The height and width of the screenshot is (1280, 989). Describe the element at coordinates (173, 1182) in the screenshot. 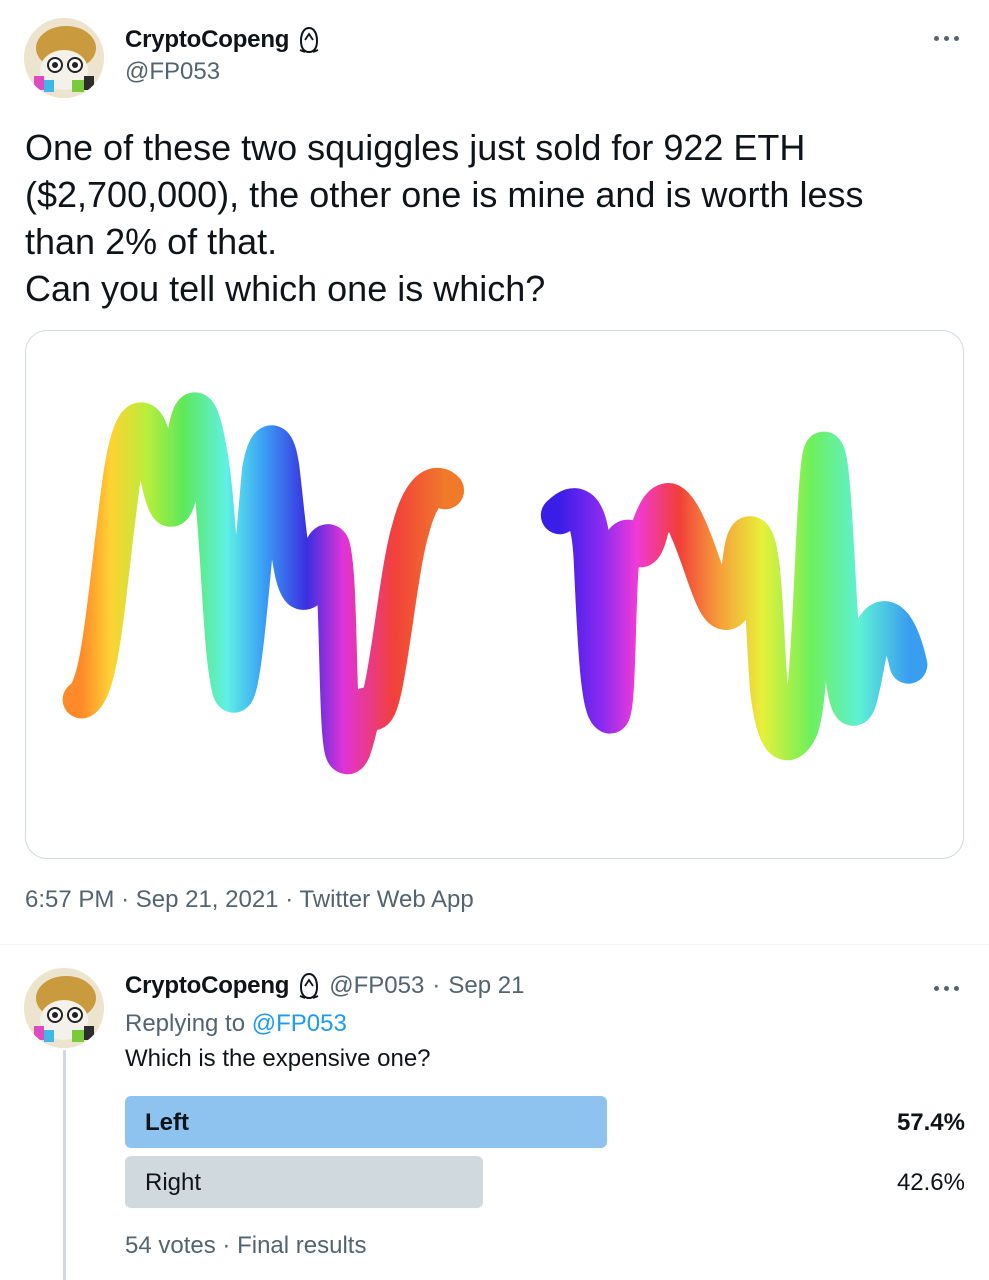

I see `poll-option-label: Right` at that location.